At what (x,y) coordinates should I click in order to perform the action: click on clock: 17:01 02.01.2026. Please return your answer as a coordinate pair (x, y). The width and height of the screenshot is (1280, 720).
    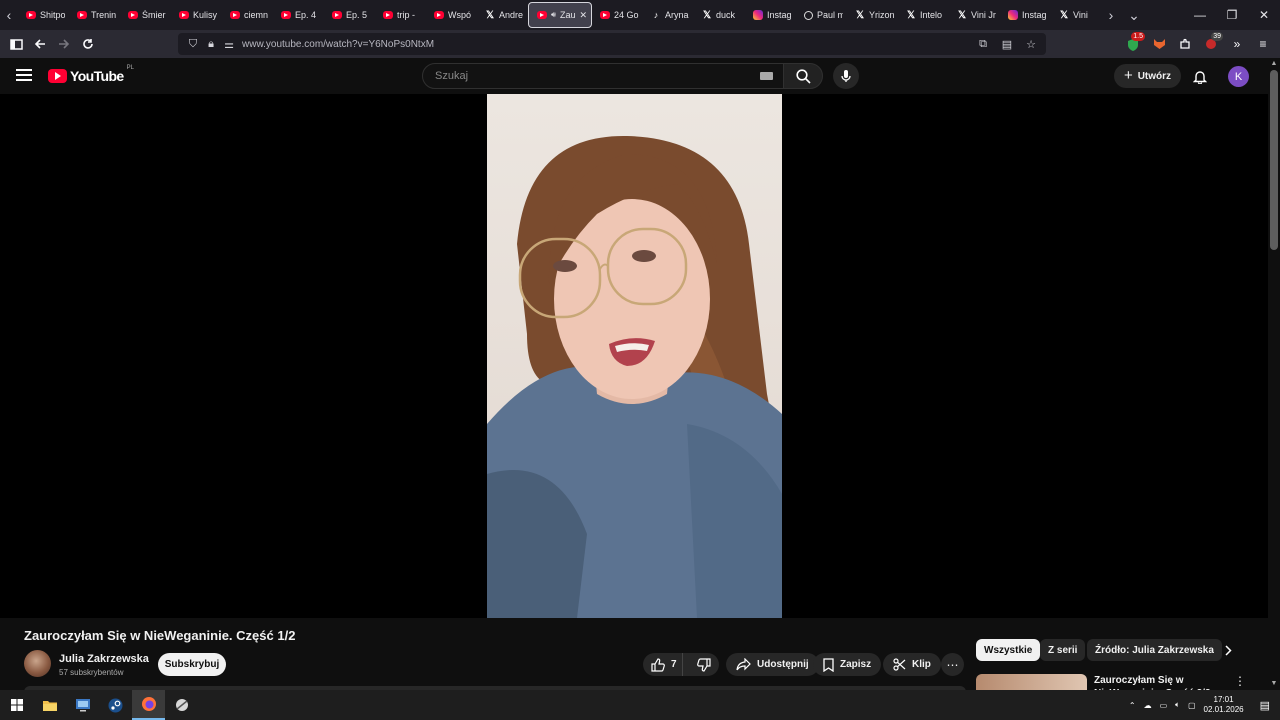
    Looking at the image, I should click on (1224, 705).